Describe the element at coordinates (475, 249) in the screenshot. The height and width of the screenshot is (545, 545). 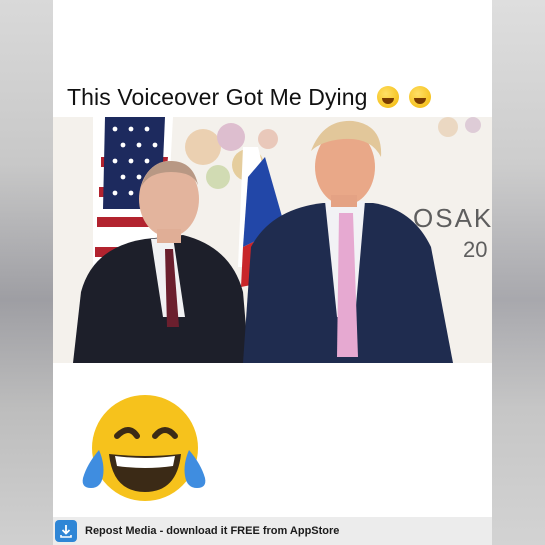
I see `backdrop-text-line2: 20` at that location.